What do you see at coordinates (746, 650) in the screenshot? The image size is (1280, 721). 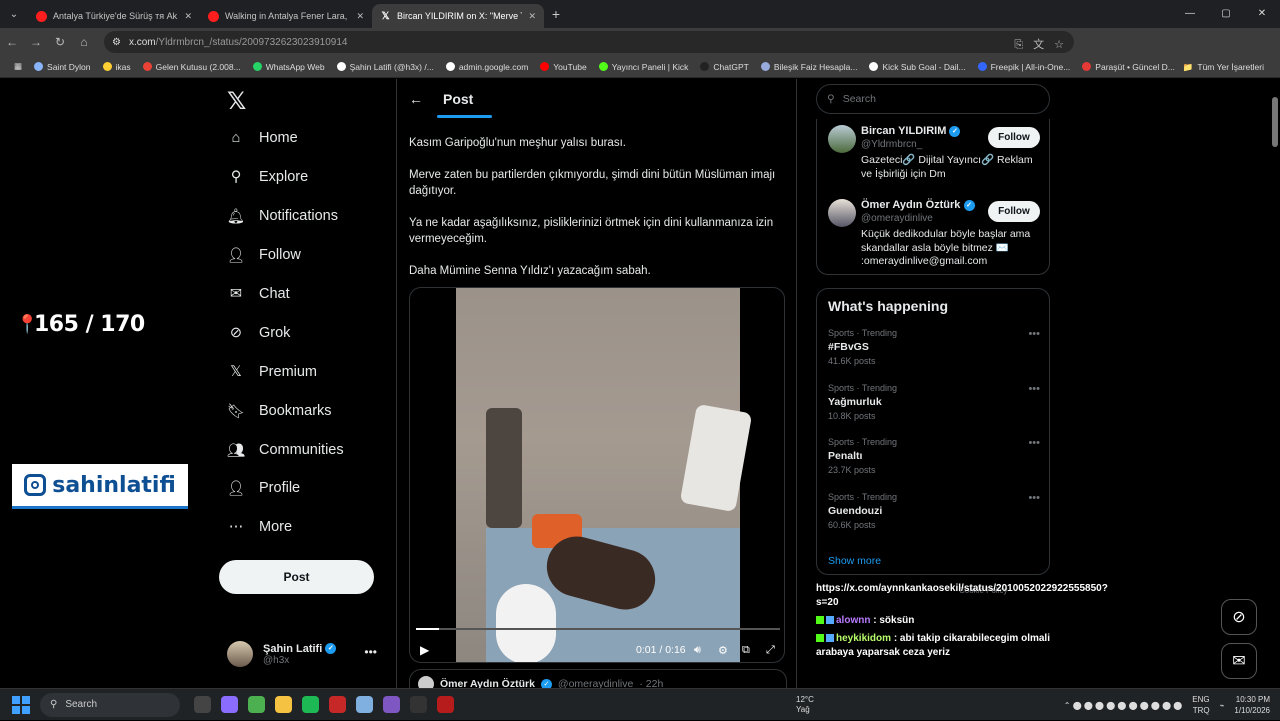 I see `pip-icon: ⧉` at bounding box center [746, 650].